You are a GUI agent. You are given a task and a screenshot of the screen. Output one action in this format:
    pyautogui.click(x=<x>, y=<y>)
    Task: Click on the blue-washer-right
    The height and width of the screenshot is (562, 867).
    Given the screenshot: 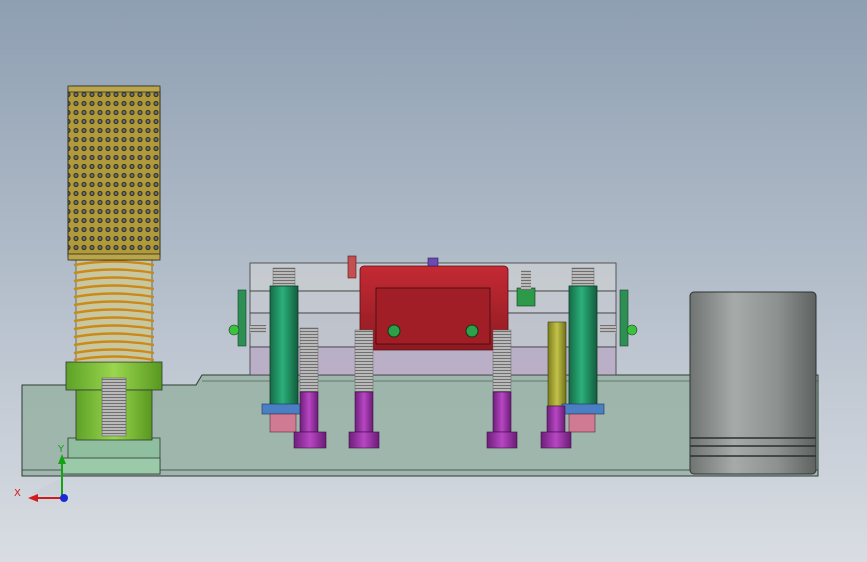 What is the action you would take?
    pyautogui.click(x=583, y=409)
    